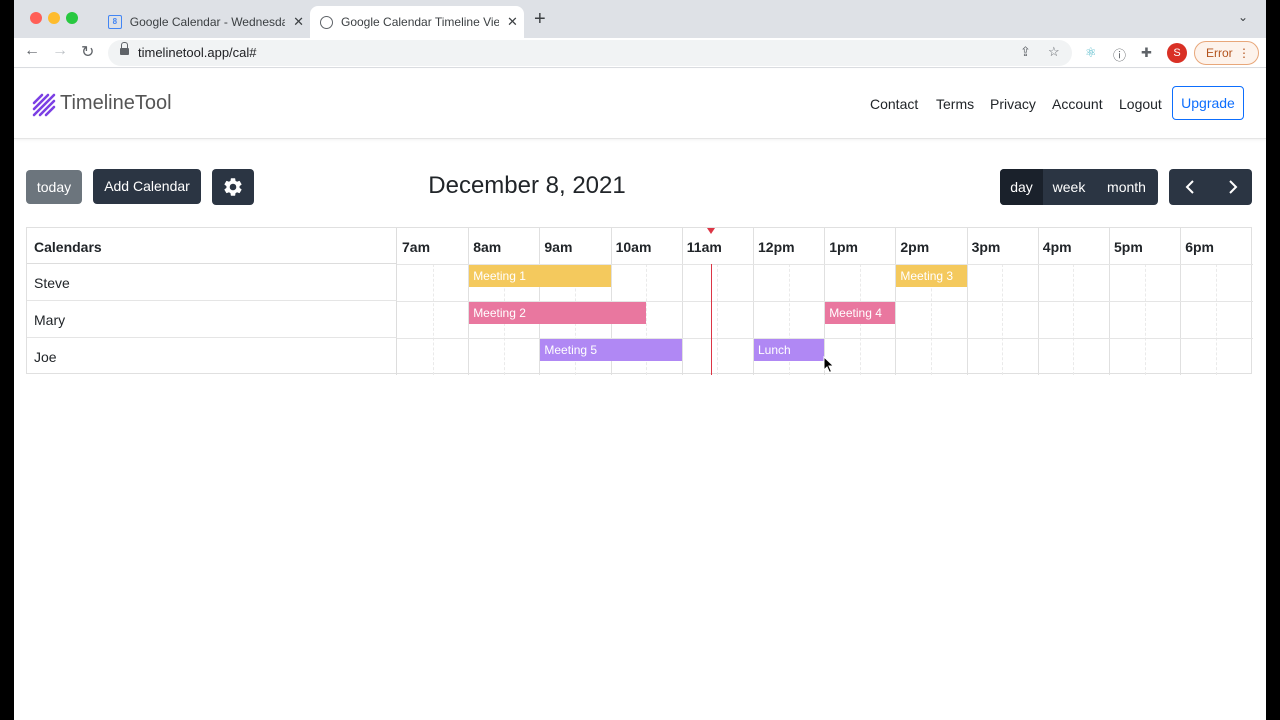 This screenshot has height=720, width=1280. What do you see at coordinates (115, 22) in the screenshot?
I see `calendar-icon: 8` at bounding box center [115, 22].